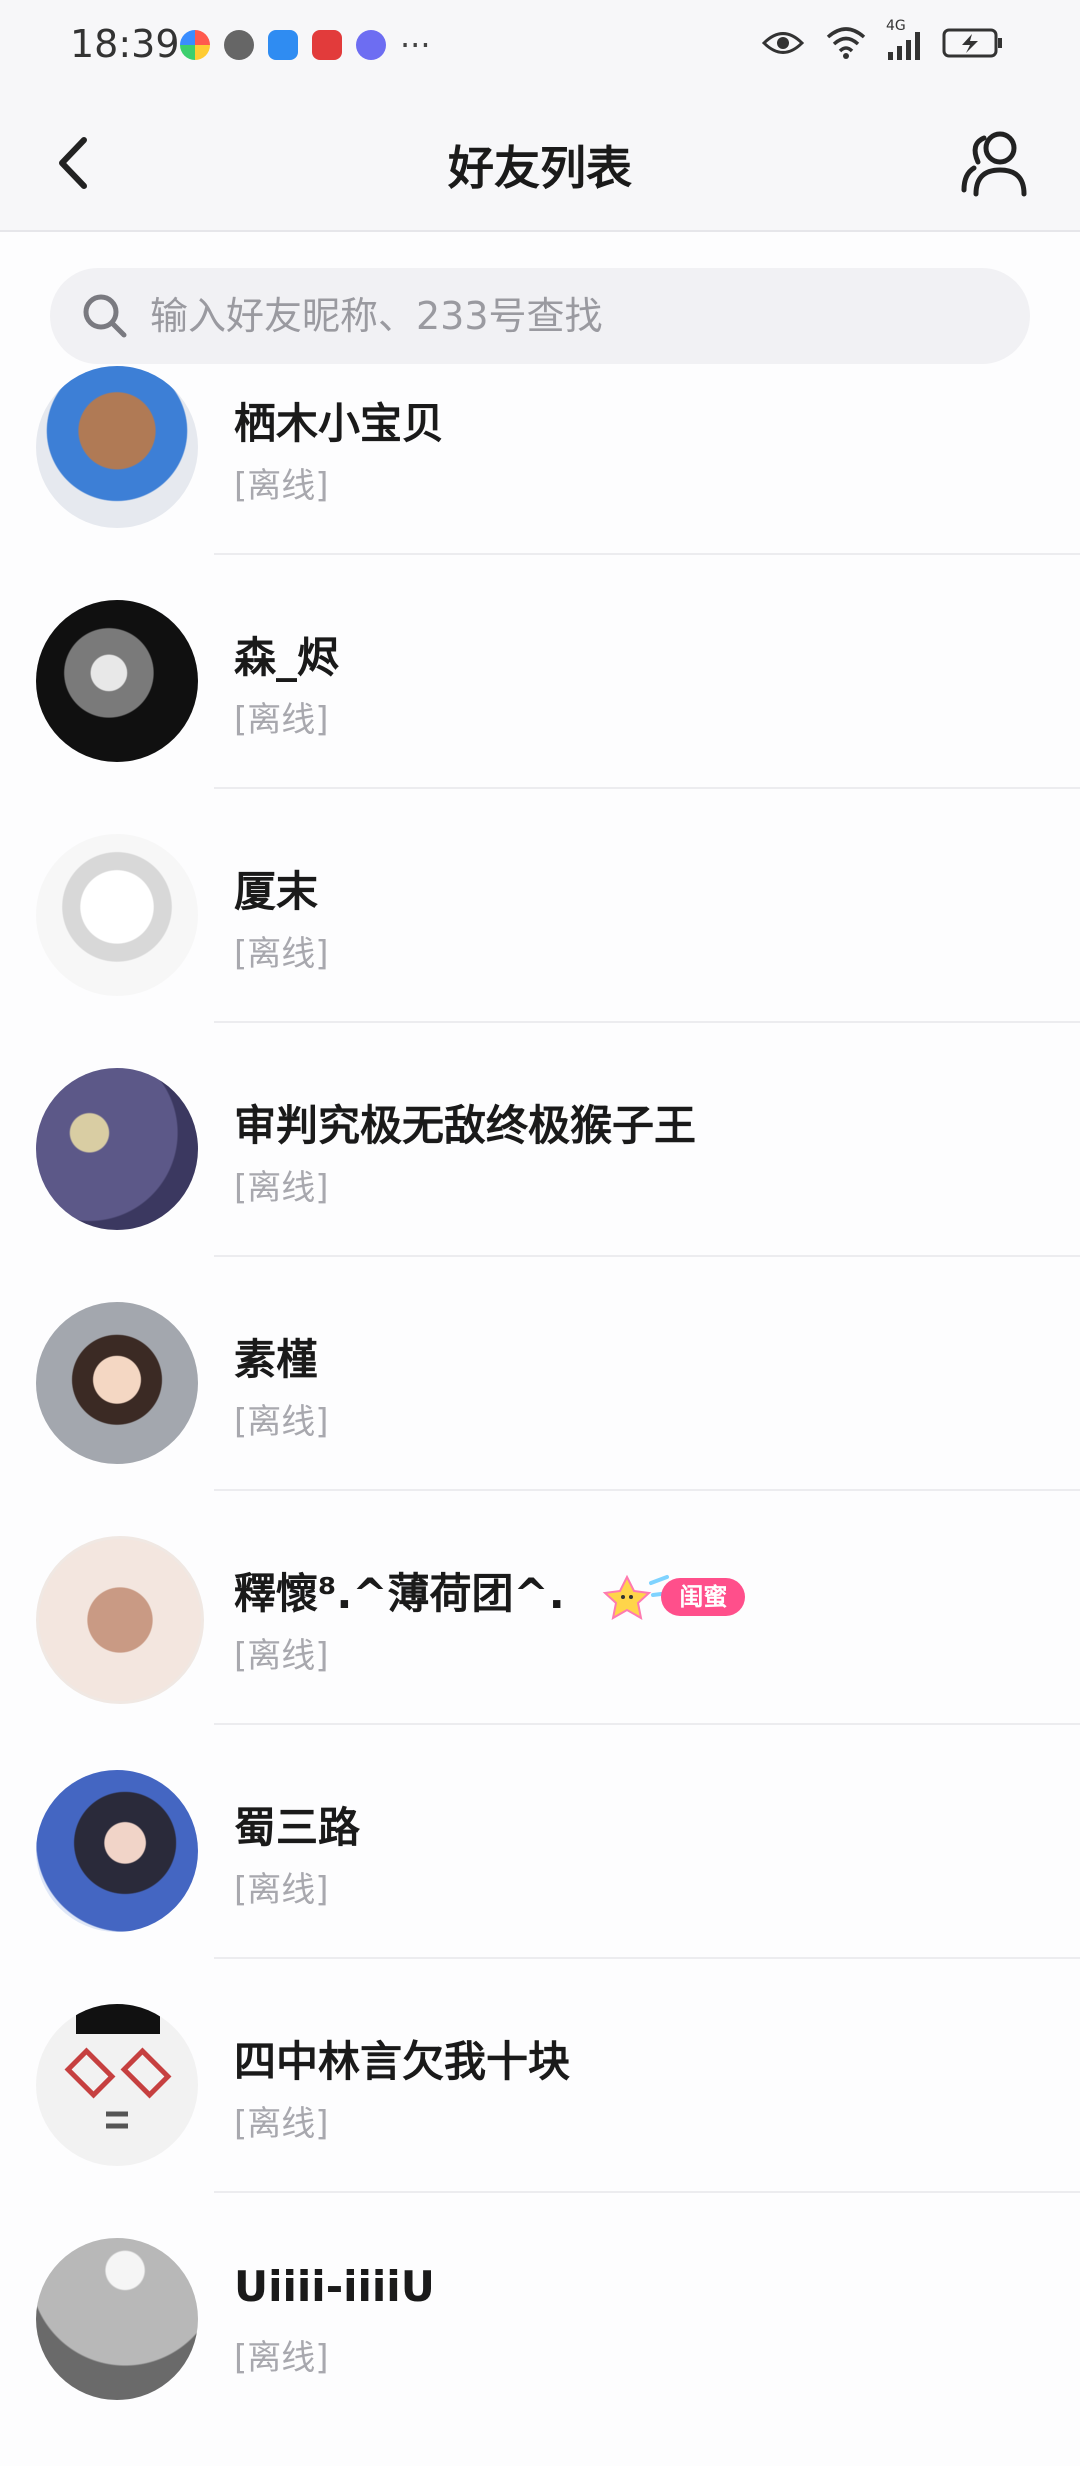 Image resolution: width=1080 pixels, height=2466 pixels. I want to click on avatar-meme-face, so click(118, 2066).